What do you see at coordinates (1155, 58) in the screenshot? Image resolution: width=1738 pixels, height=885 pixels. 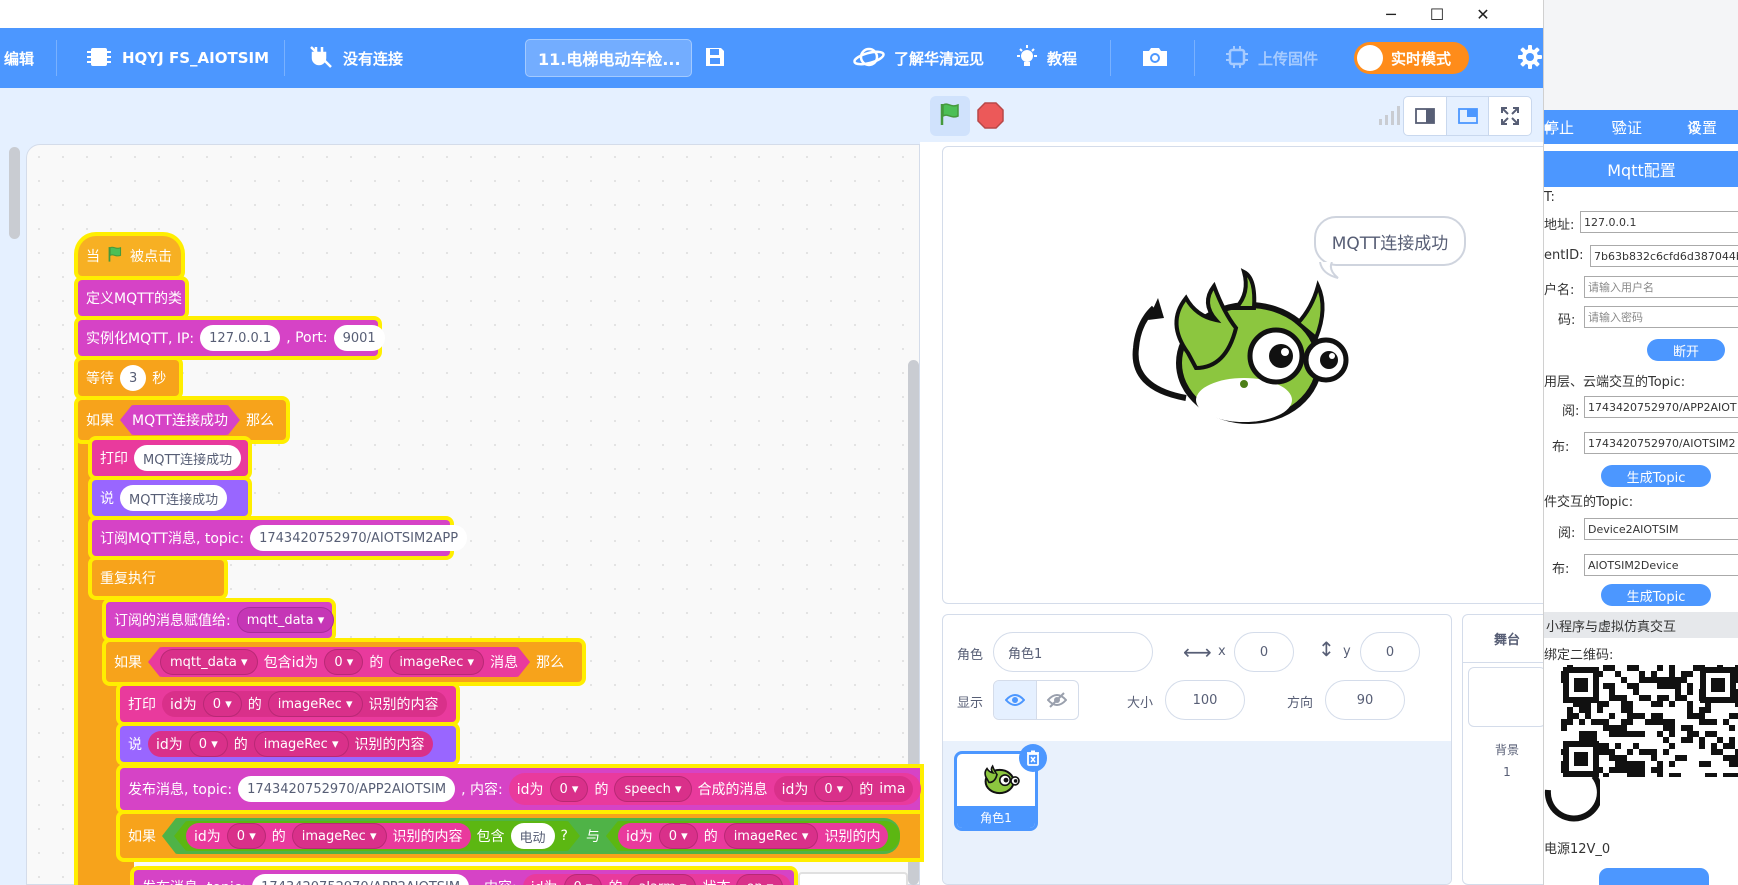 I see `camera-button` at bounding box center [1155, 58].